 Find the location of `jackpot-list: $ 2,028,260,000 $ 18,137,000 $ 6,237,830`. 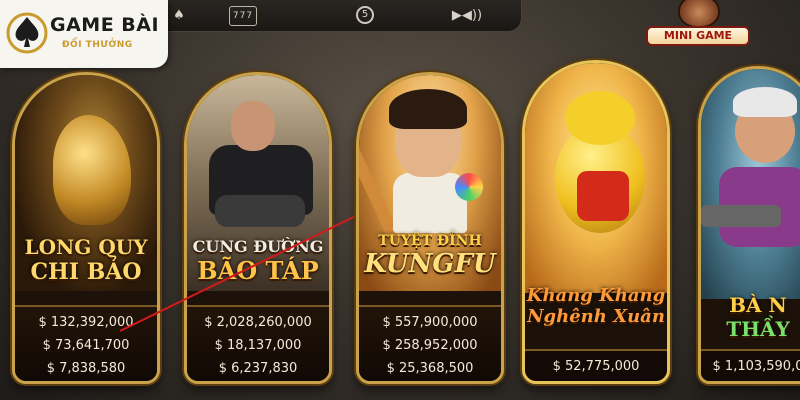

jackpot-list: $ 2,028,260,000 $ 18,137,000 $ 6,237,830 is located at coordinates (258, 343).